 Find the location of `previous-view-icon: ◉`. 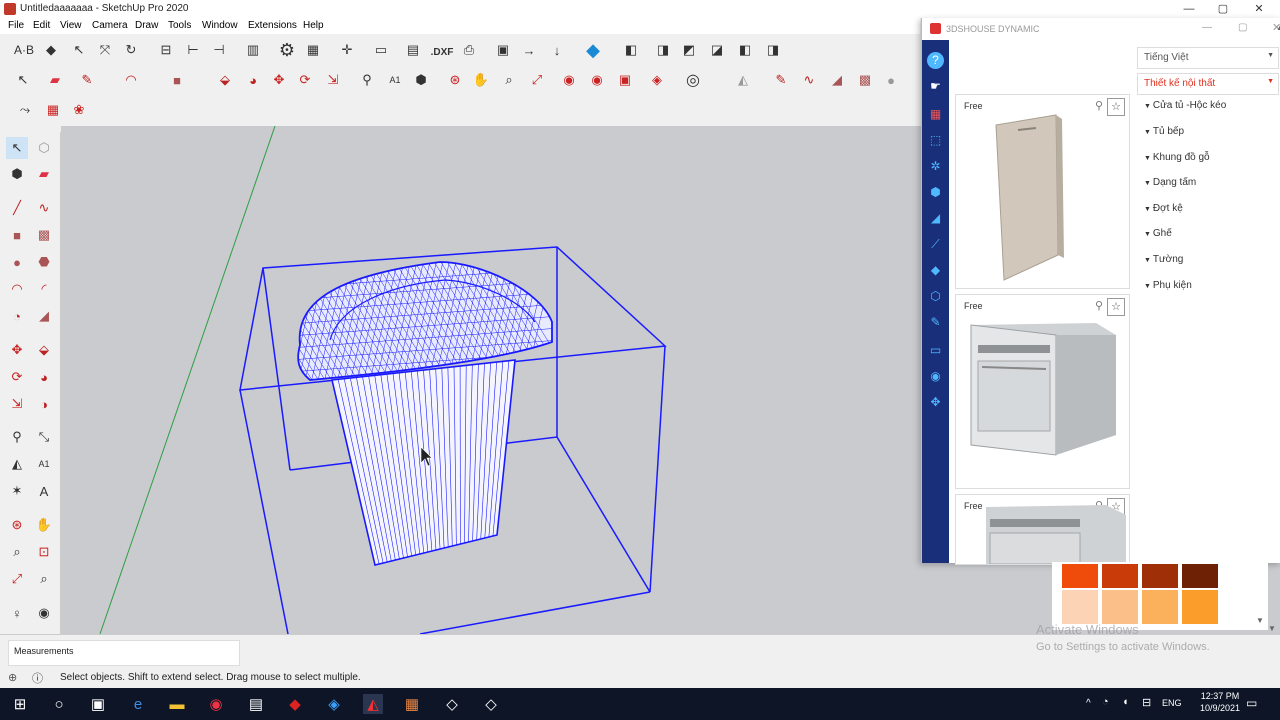

previous-view-icon: ◉ is located at coordinates (569, 80).